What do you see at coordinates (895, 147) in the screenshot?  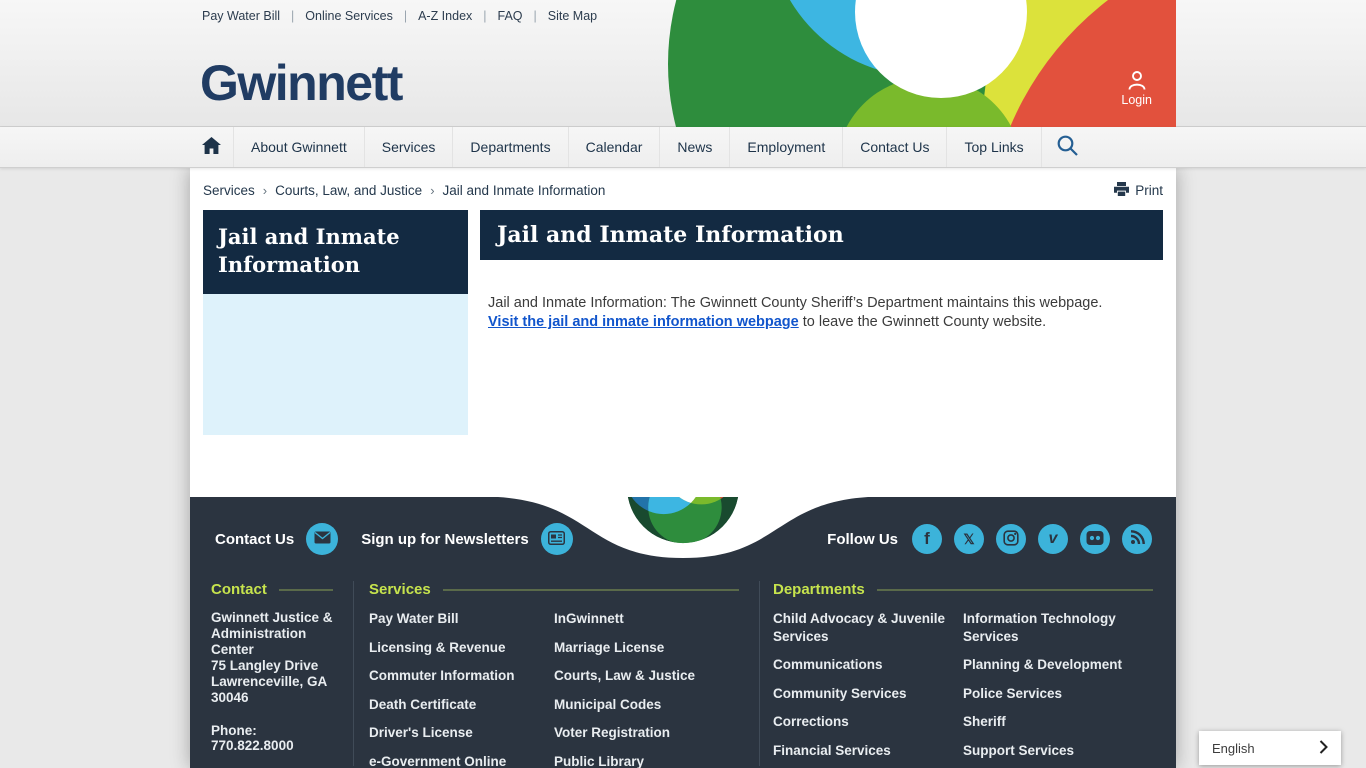 I see `nav-item-contact-us: Contact Us` at bounding box center [895, 147].